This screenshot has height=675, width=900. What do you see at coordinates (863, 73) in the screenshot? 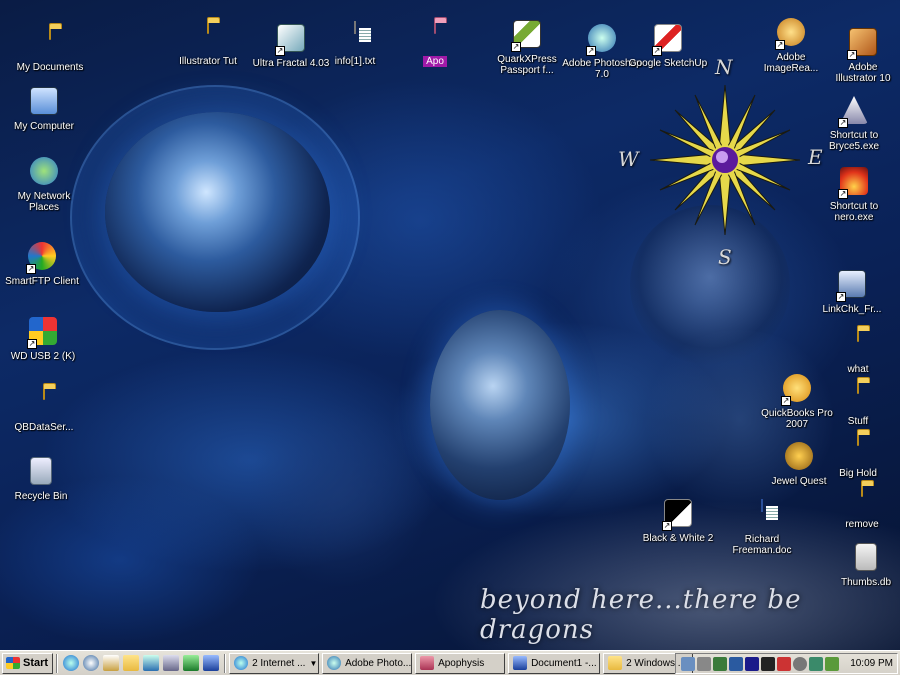
I see `desktop-icon-label: Adobe Illustrator 10` at bounding box center [863, 73].